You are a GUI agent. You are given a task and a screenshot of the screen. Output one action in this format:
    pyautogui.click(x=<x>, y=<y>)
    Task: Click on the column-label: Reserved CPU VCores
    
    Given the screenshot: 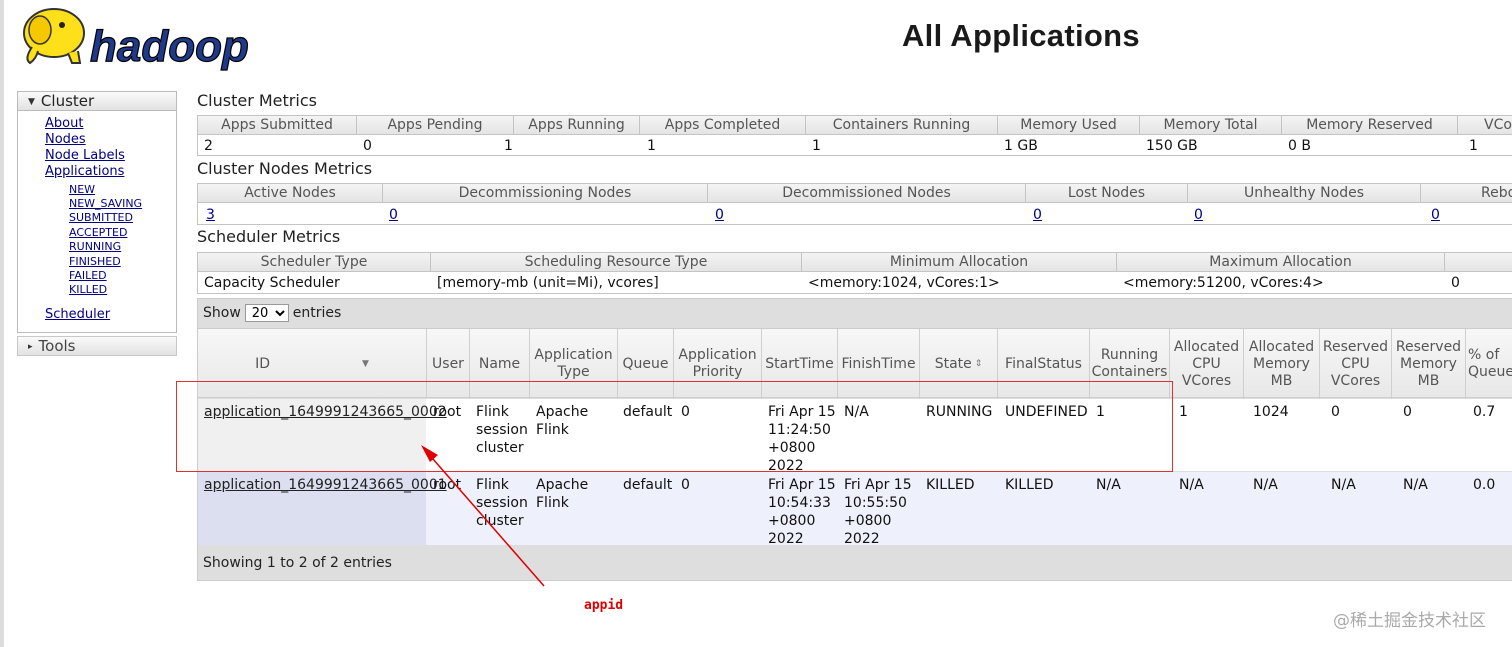 What is the action you would take?
    pyautogui.click(x=1355, y=363)
    